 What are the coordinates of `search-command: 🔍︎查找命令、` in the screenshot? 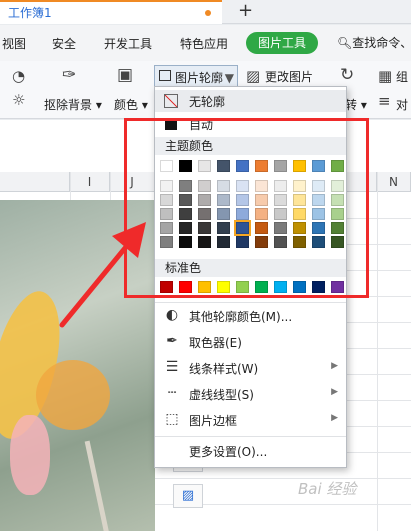 It's located at (374, 42).